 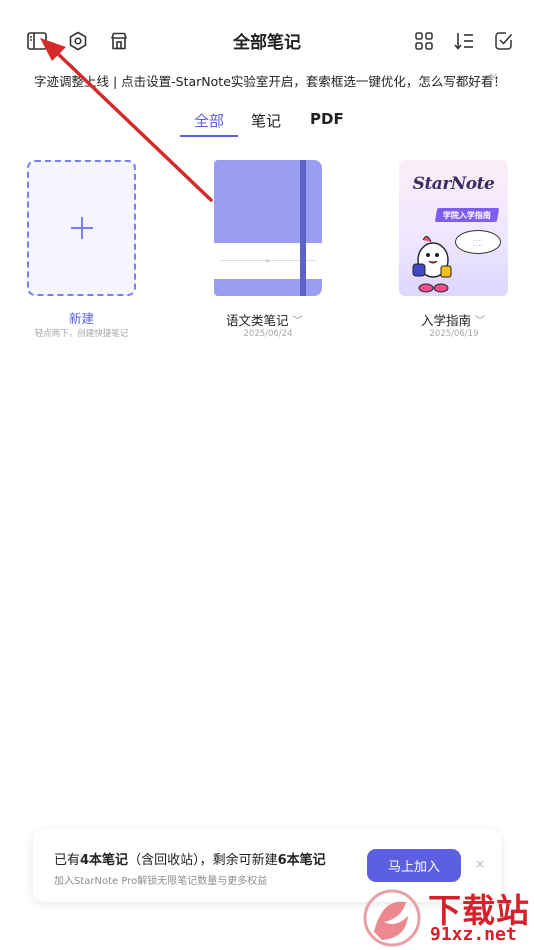 What do you see at coordinates (480, 864) in the screenshot?
I see `banner-close-button: ×` at bounding box center [480, 864].